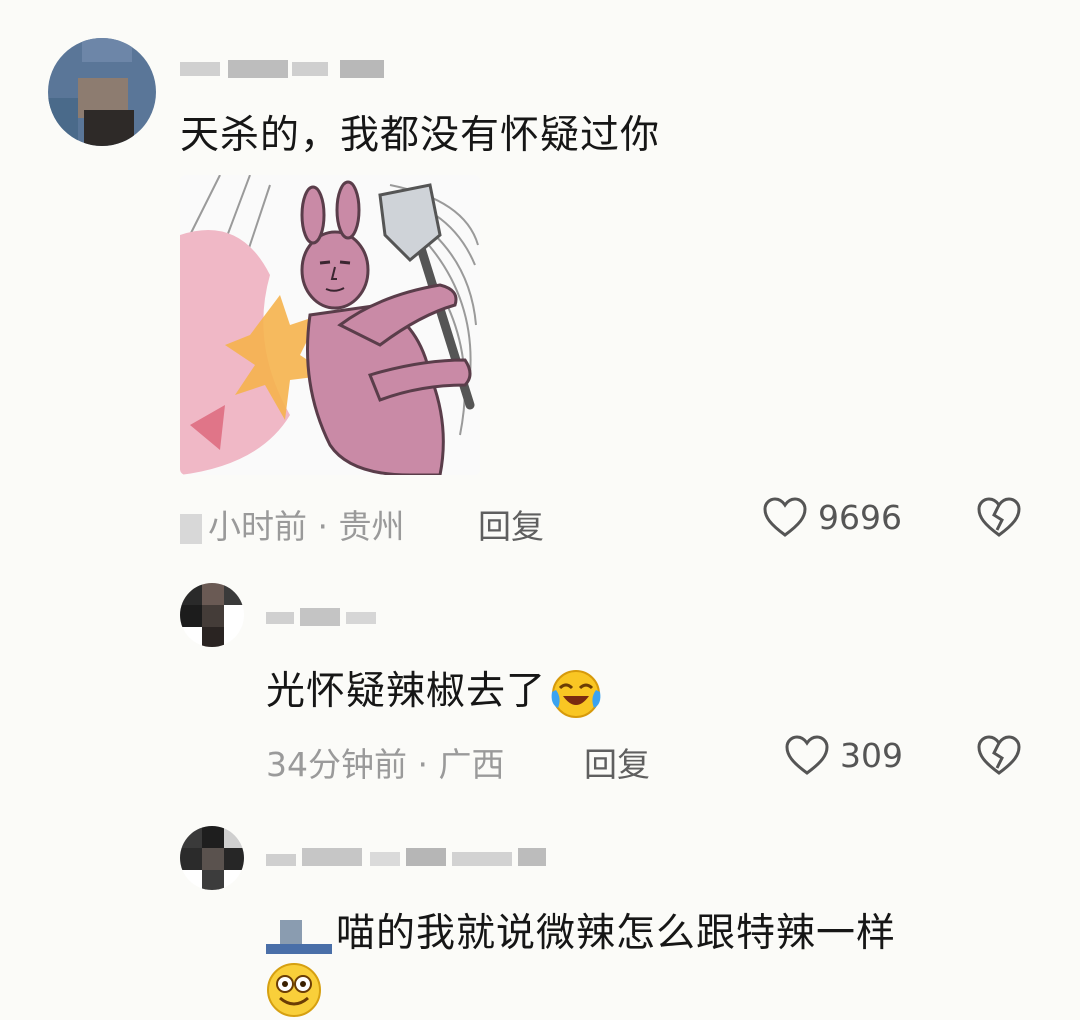 The image size is (1080, 1020). I want to click on comment-text: 光怀疑辣椒去了, so click(435, 690).